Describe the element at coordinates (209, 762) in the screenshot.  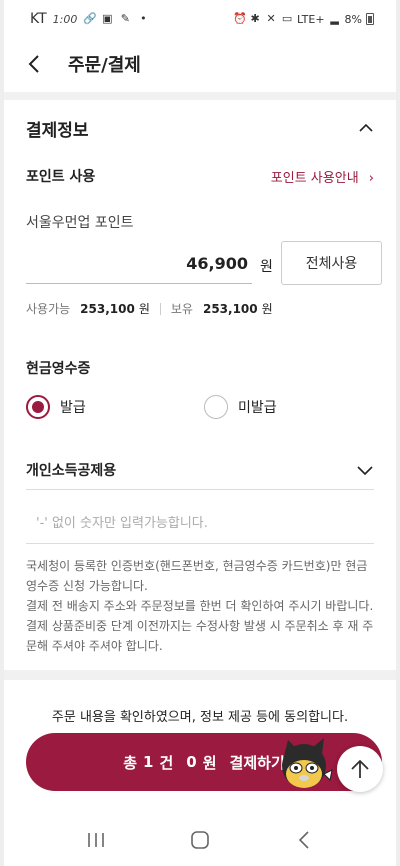
I see `pay-amount-unit: 원` at that location.